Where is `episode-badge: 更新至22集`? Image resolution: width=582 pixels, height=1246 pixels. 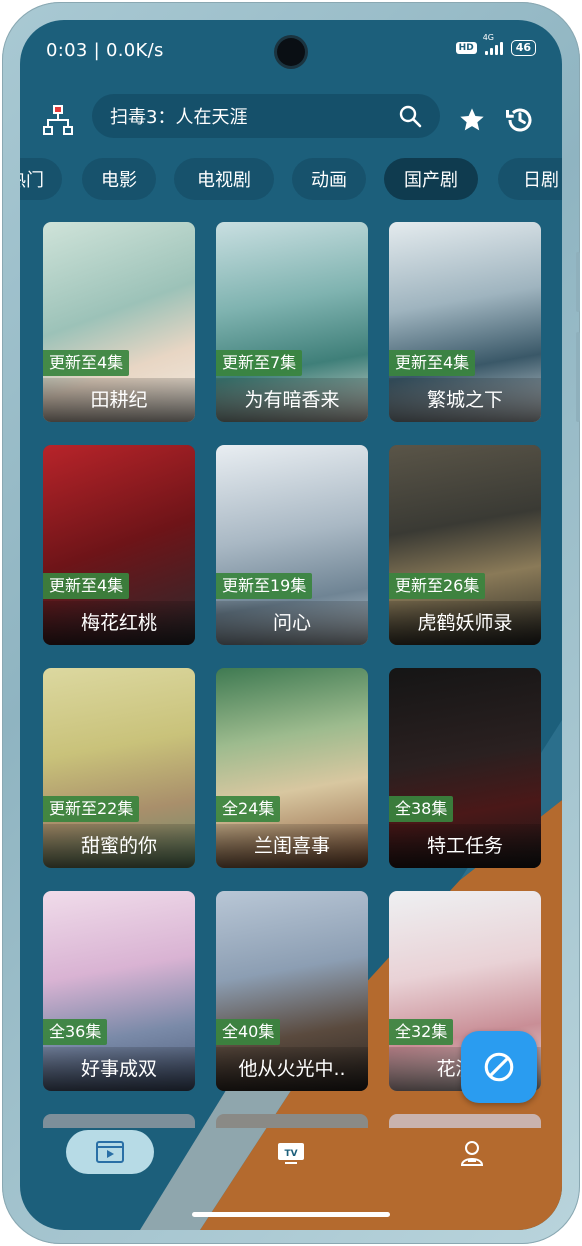 episode-badge: 更新至22集 is located at coordinates (91, 809).